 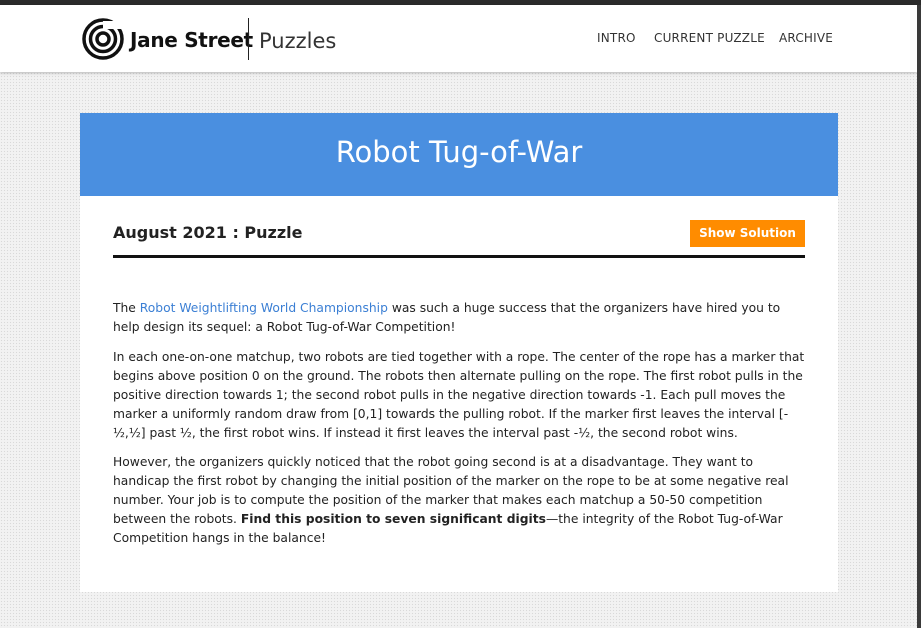 I want to click on puzzle-title: Robot Tug-of-War, so click(x=459, y=152).